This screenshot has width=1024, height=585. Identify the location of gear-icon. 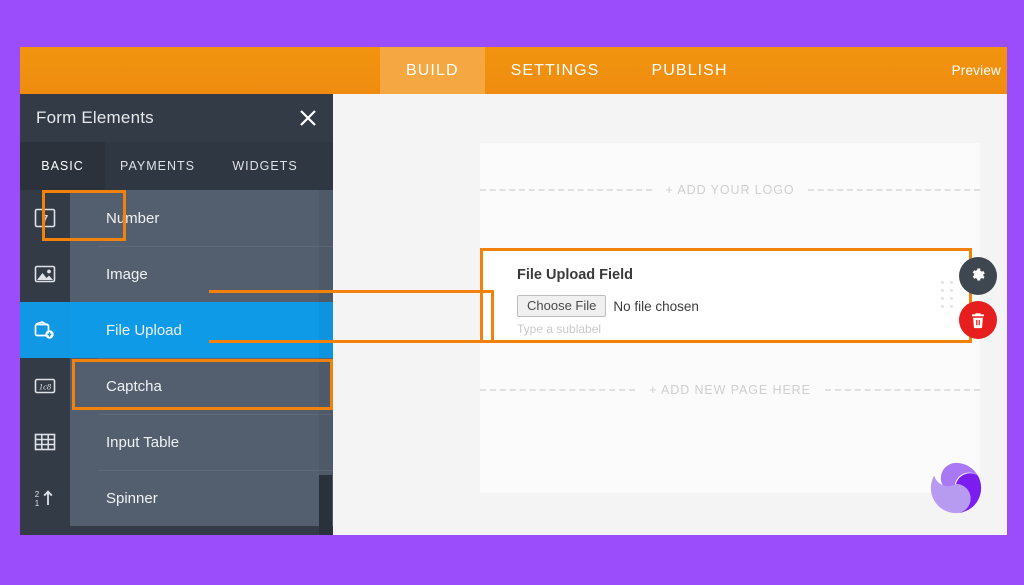
(978, 274).